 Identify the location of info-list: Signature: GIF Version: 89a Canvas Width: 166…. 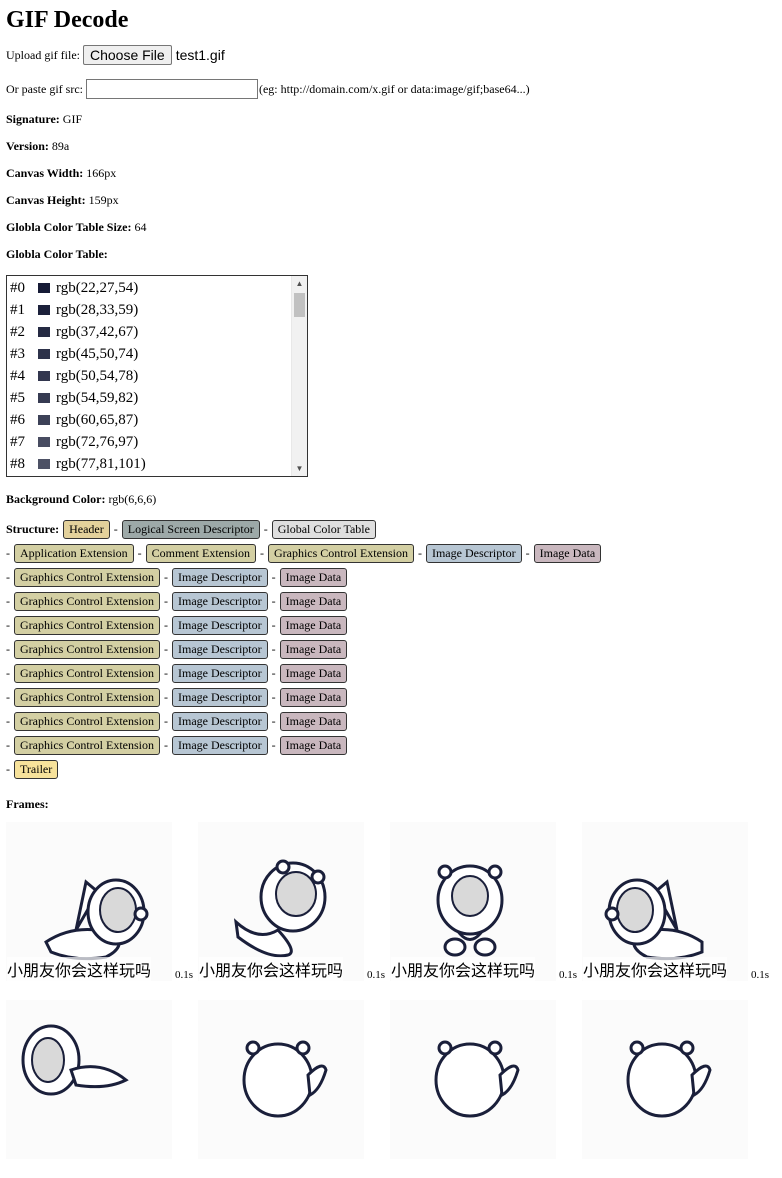
(391, 173).